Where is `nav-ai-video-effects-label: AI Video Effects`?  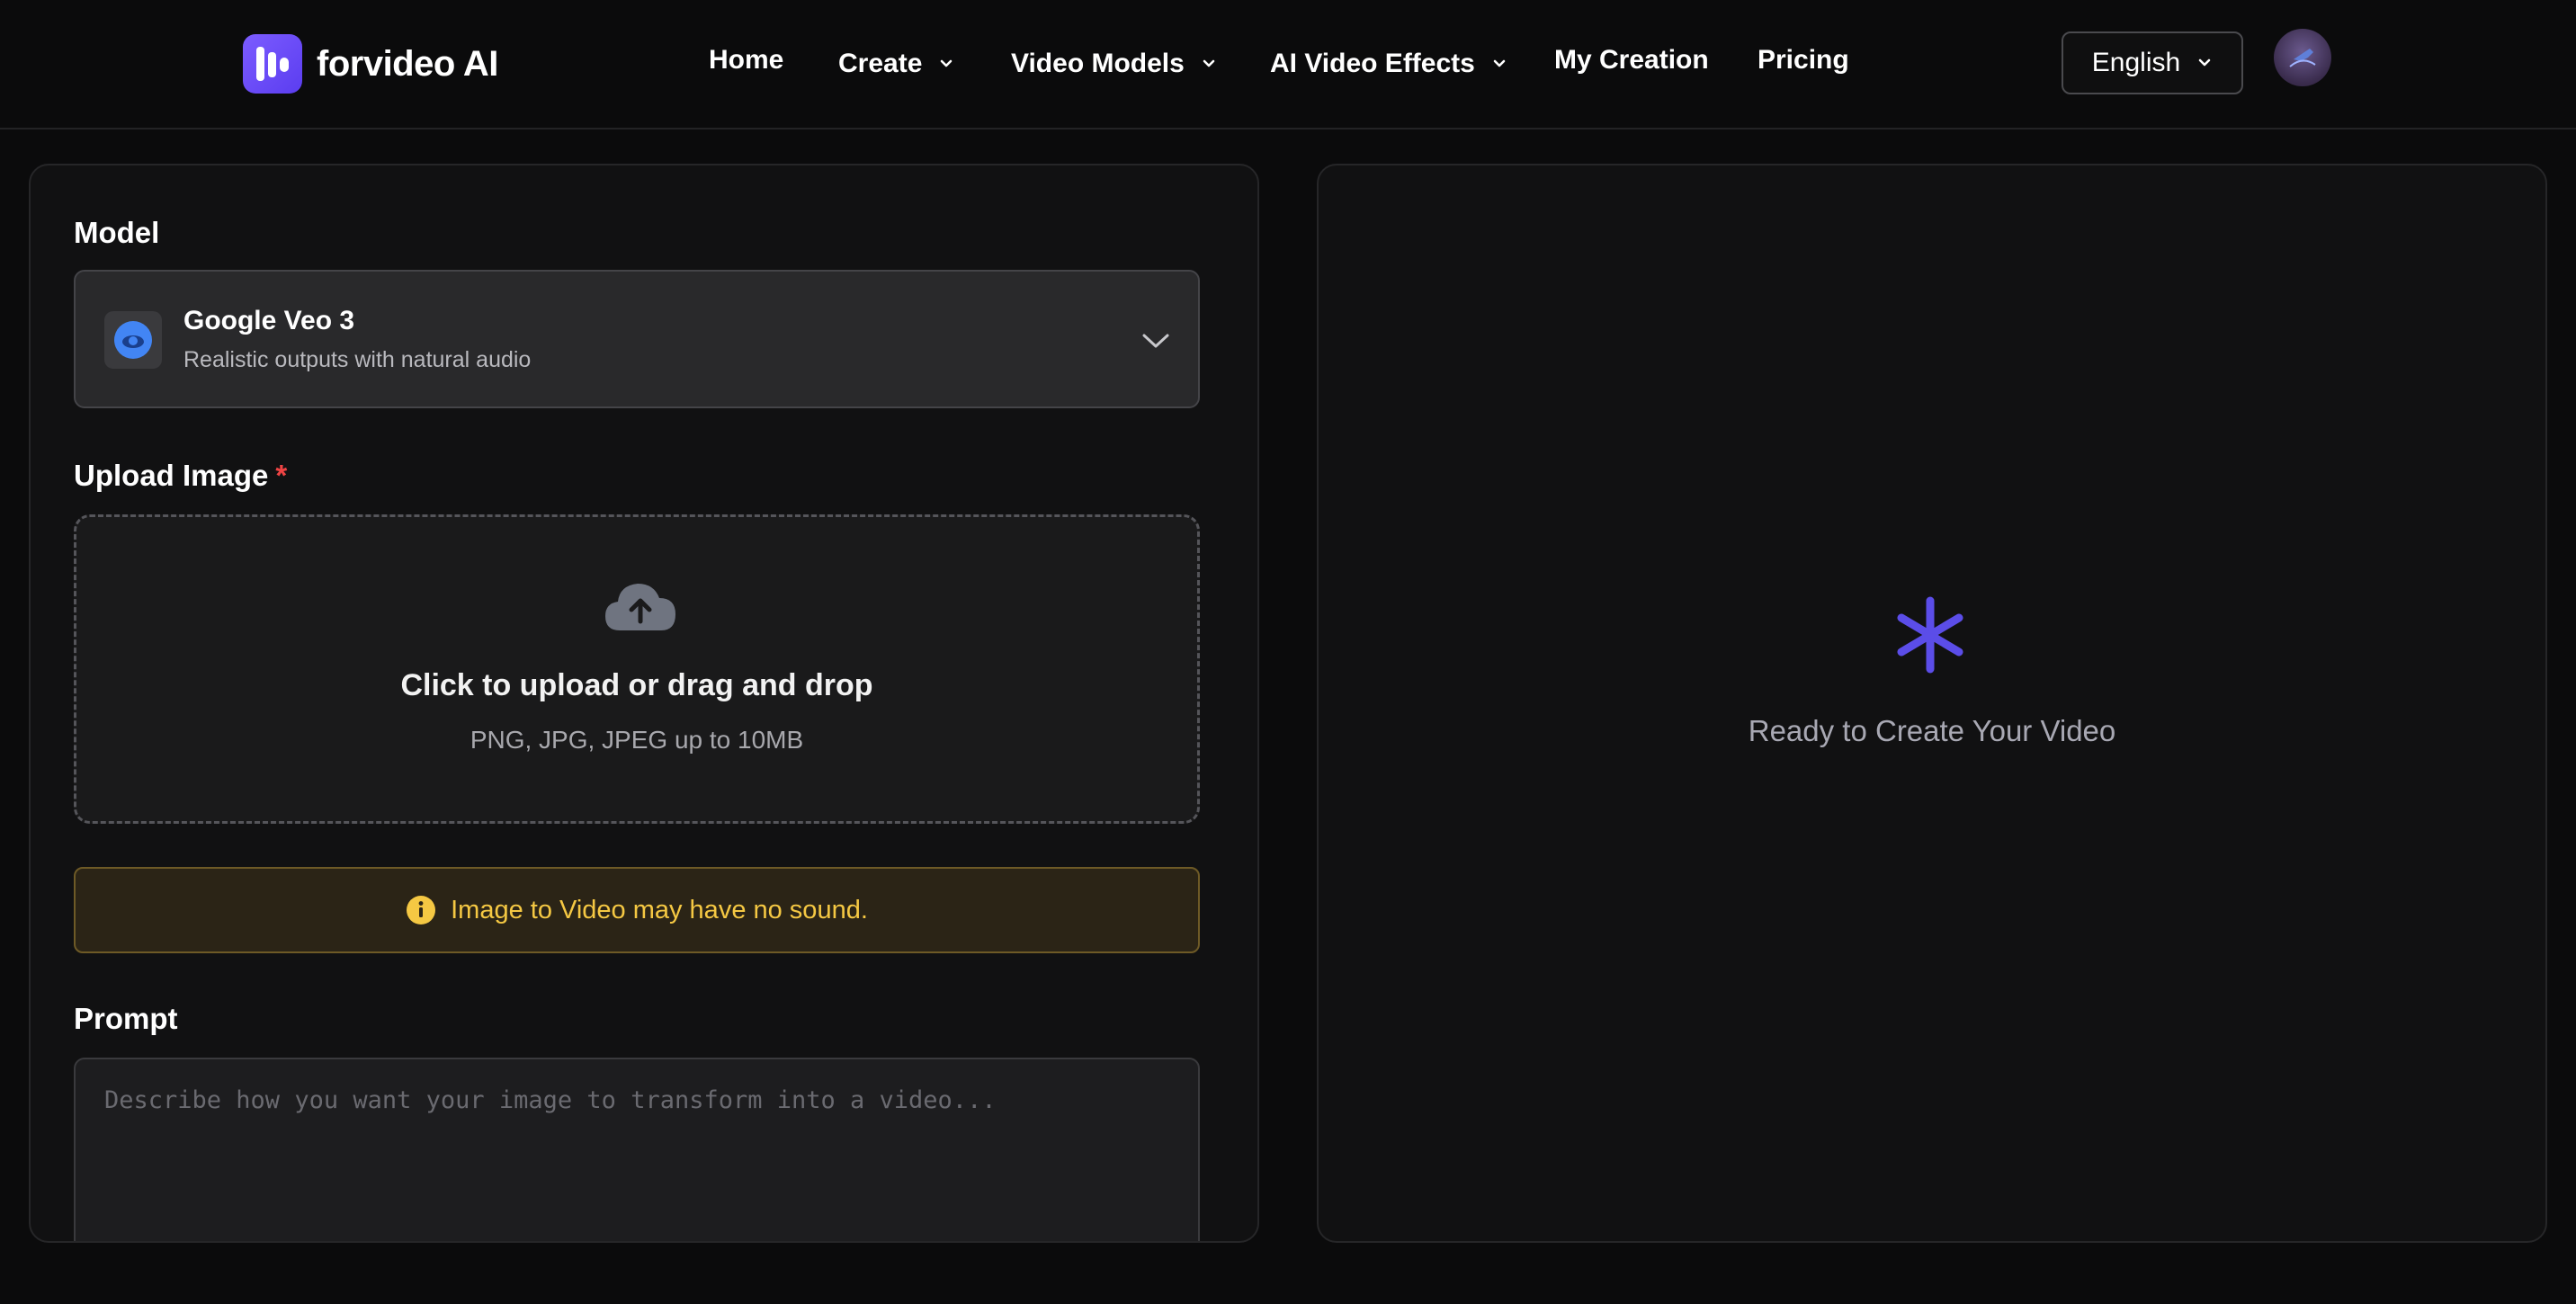
nav-ai-video-effects-label: AI Video Effects is located at coordinates (1372, 63).